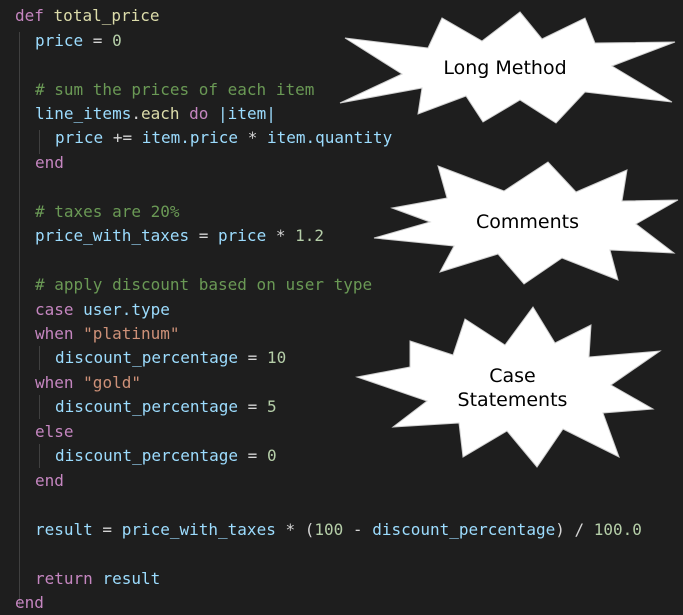  I want to click on code-line-comment-discount: # apply discount based on user type, so click(203, 285).